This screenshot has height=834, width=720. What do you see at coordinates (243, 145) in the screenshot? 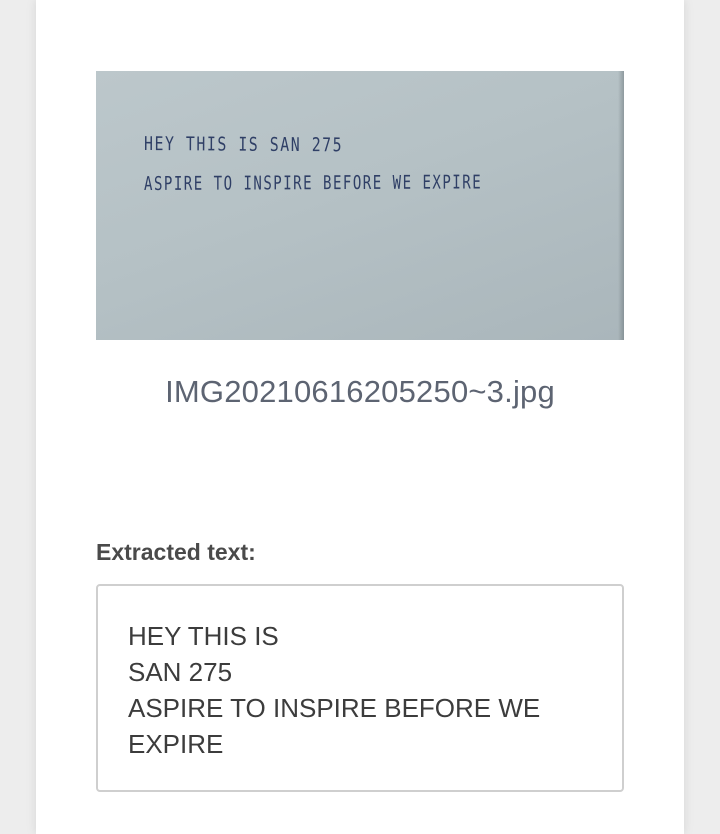
I see `handwritten-line: HEY THIS IS SAN 275` at bounding box center [243, 145].